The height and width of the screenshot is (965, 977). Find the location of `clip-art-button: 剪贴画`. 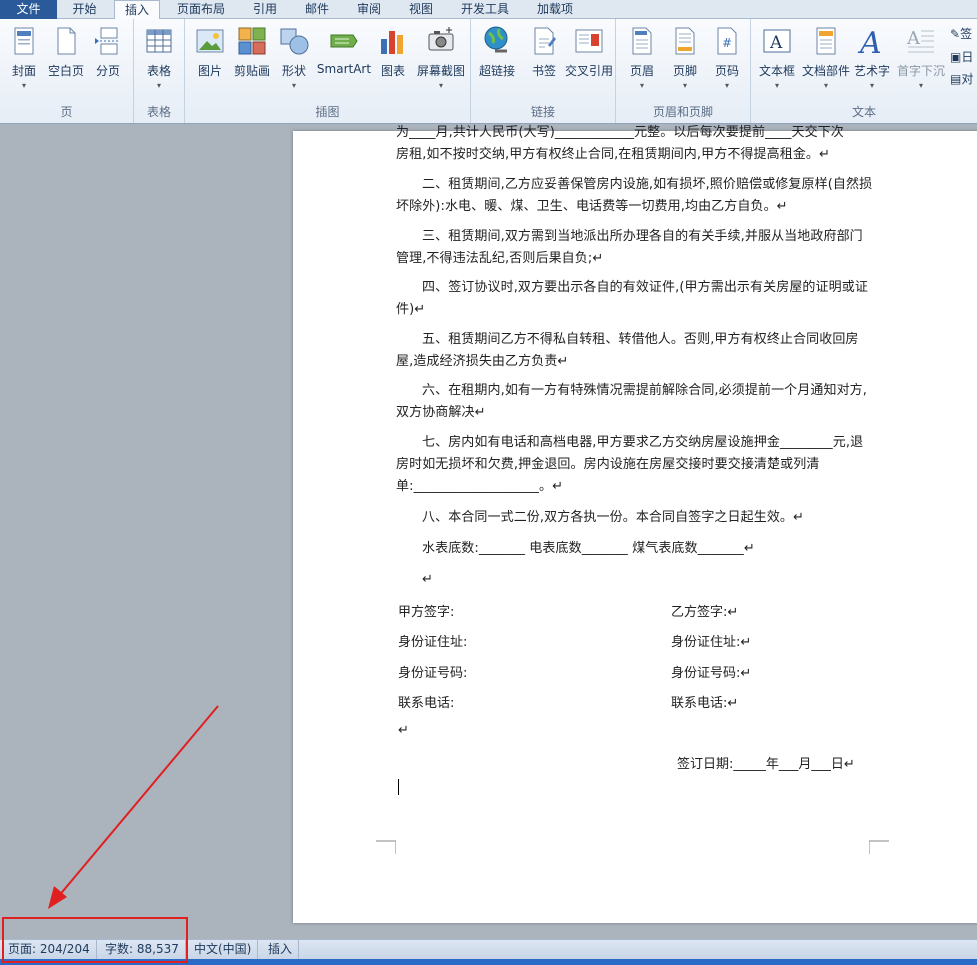

clip-art-button: 剪贴画 is located at coordinates (252, 62).